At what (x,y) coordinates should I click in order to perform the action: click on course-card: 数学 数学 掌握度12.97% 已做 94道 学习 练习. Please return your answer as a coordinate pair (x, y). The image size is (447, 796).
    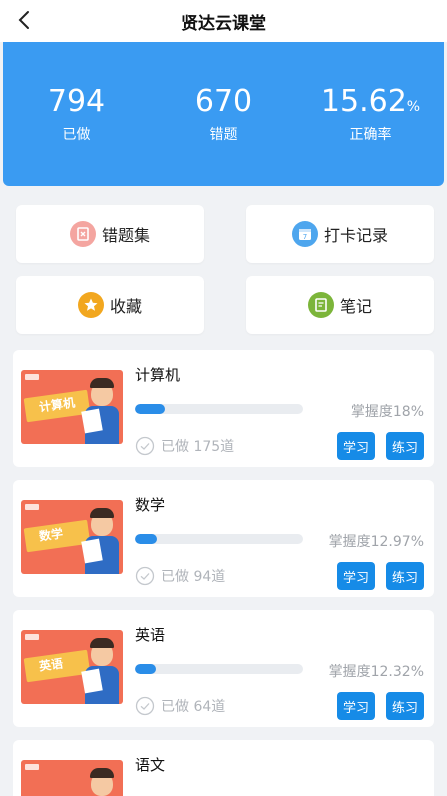
    Looking at the image, I should click on (223, 538).